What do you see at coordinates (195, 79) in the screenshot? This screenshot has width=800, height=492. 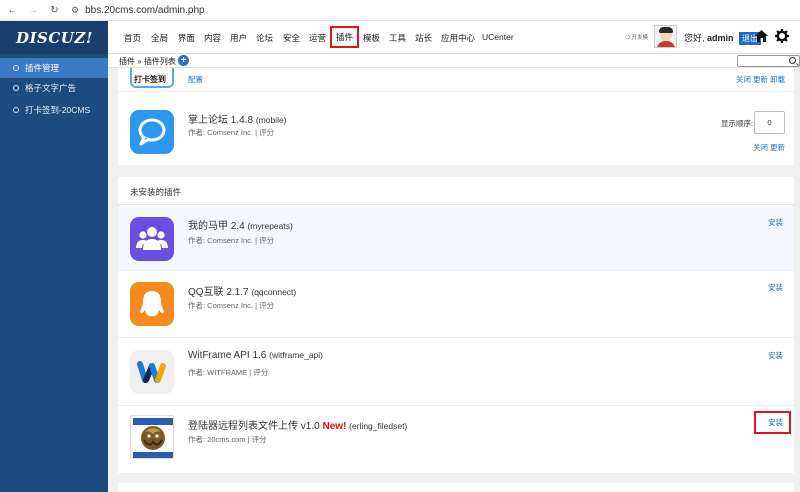 I see `config-link: 配置` at bounding box center [195, 79].